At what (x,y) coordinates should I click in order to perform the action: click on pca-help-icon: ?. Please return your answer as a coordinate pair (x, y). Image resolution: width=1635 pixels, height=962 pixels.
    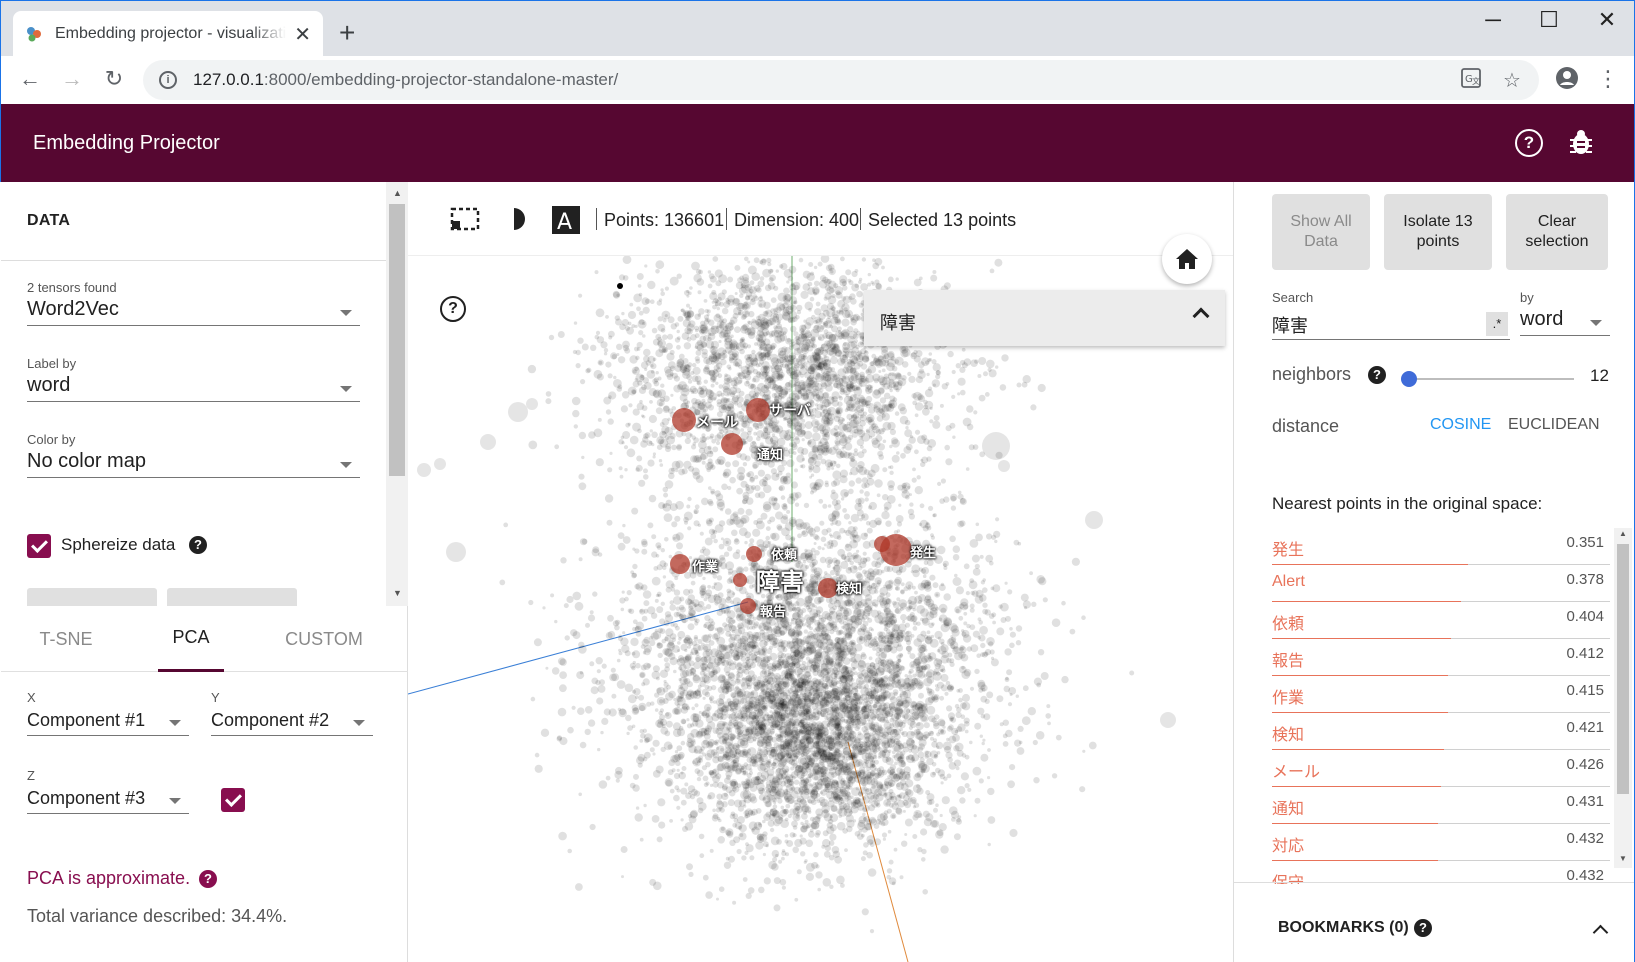
    Looking at the image, I should click on (208, 879).